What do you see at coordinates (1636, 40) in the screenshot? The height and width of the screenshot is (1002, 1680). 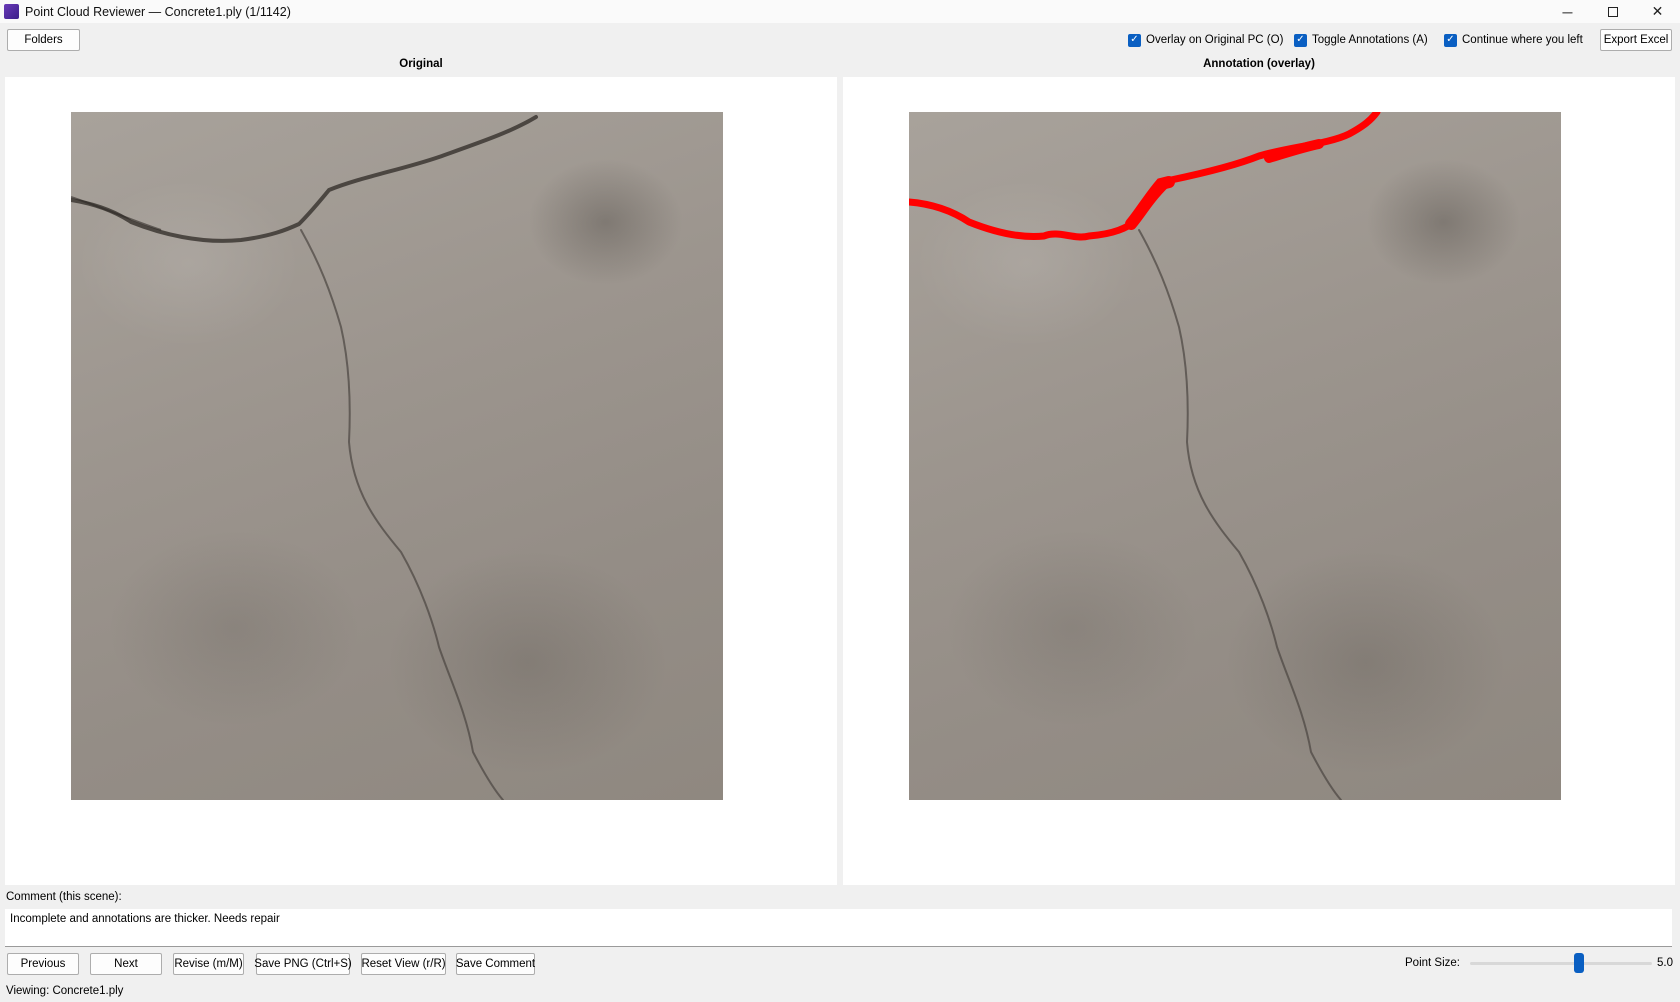 I see `export-excel-button: Export Excel` at bounding box center [1636, 40].